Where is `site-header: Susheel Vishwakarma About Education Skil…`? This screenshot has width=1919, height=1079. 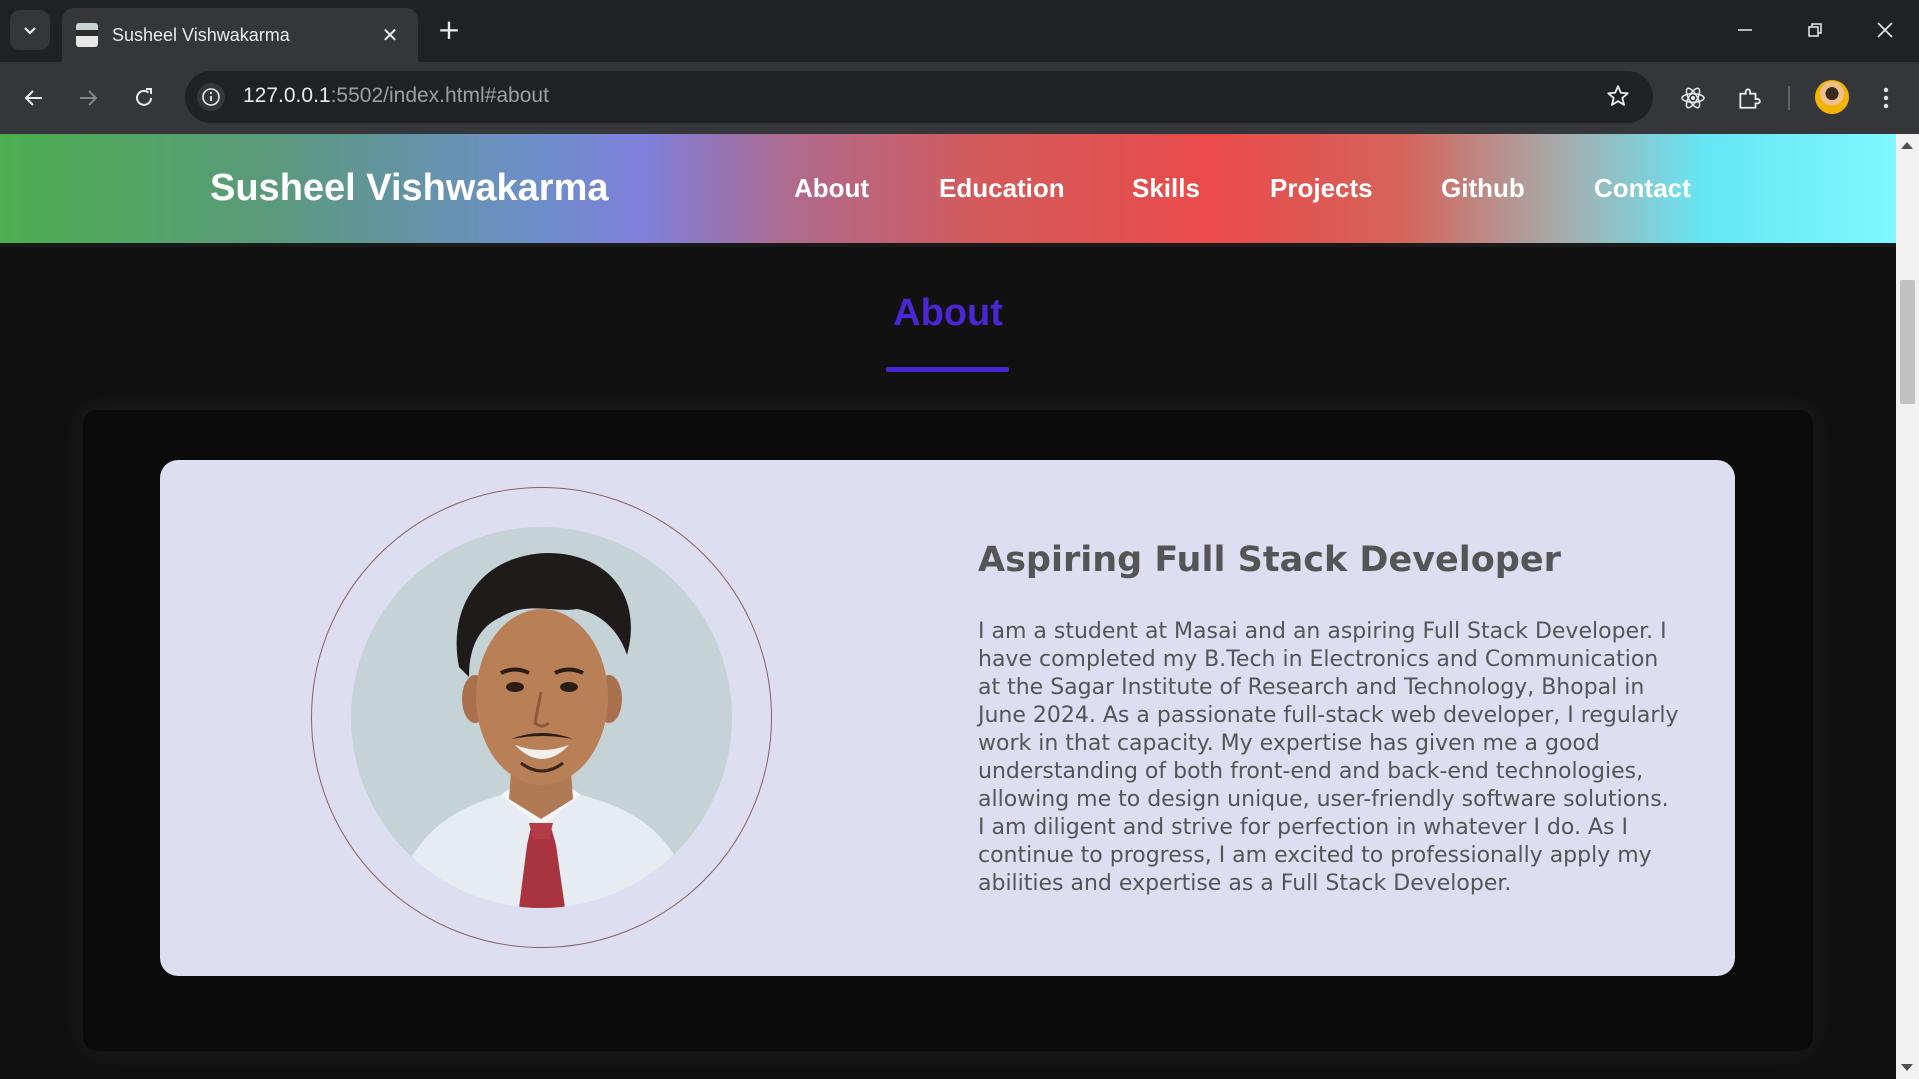 site-header: Susheel Vishwakarma About Education Skil… is located at coordinates (948, 190).